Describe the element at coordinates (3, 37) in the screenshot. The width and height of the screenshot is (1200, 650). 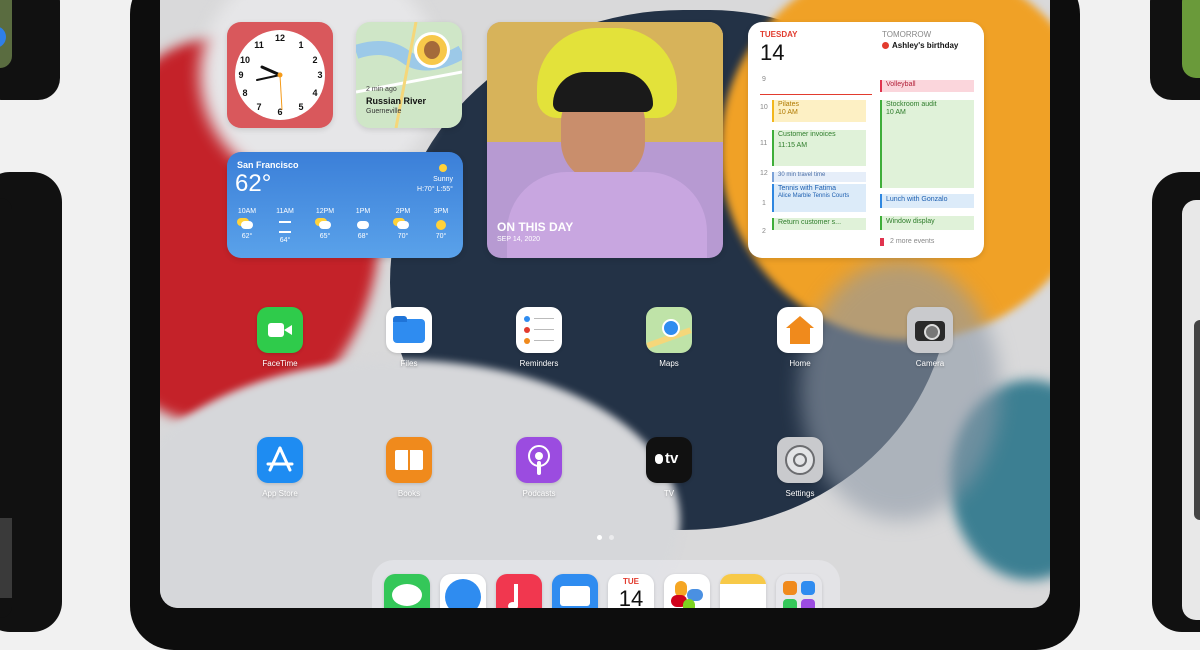
I see `blue-app-icon` at that location.